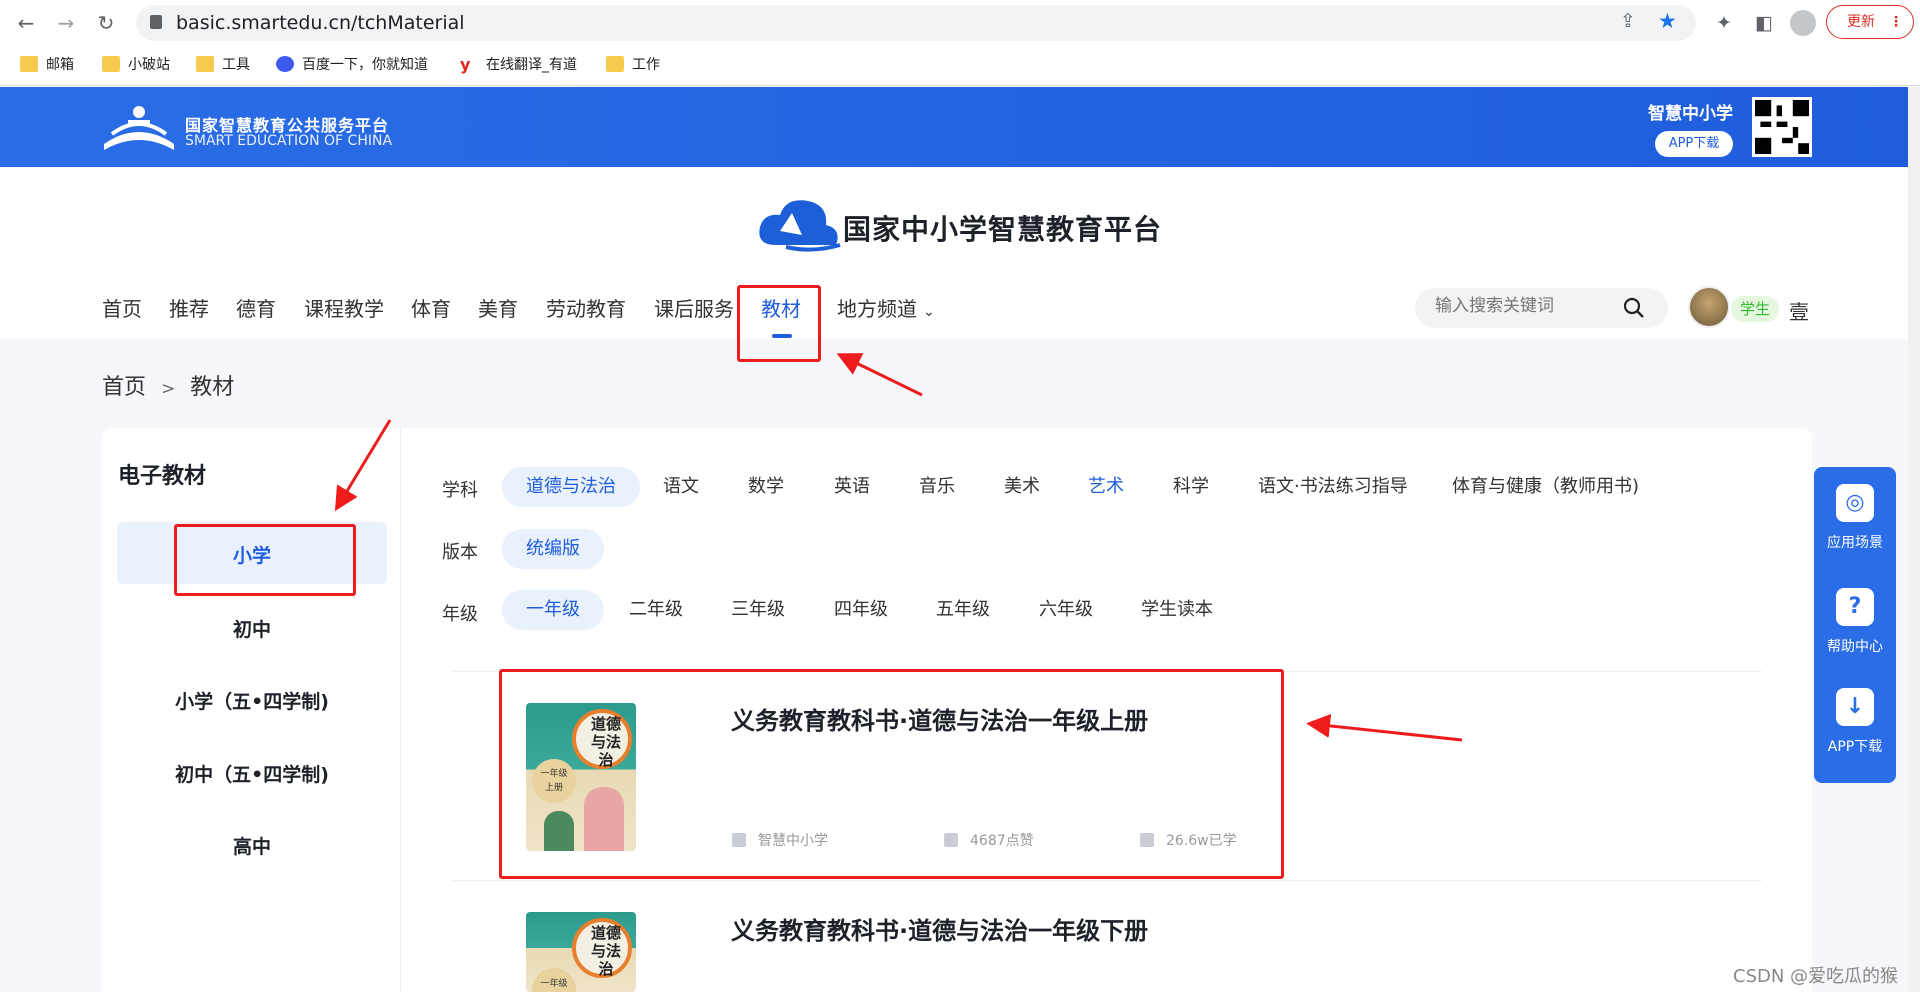  What do you see at coordinates (1066, 610) in the screenshot?
I see `grade-chip-6: 六年级` at bounding box center [1066, 610].